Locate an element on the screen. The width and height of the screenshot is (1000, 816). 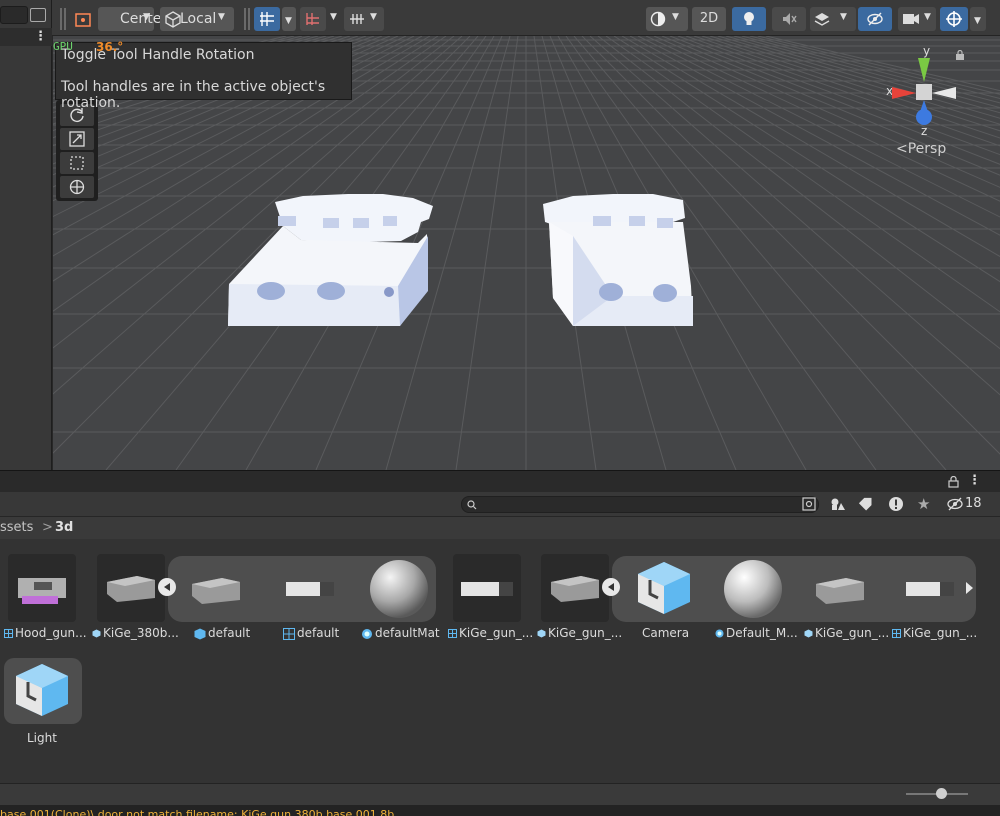
hierarchy-panel: ⋮ is located at coordinates (26, 235).